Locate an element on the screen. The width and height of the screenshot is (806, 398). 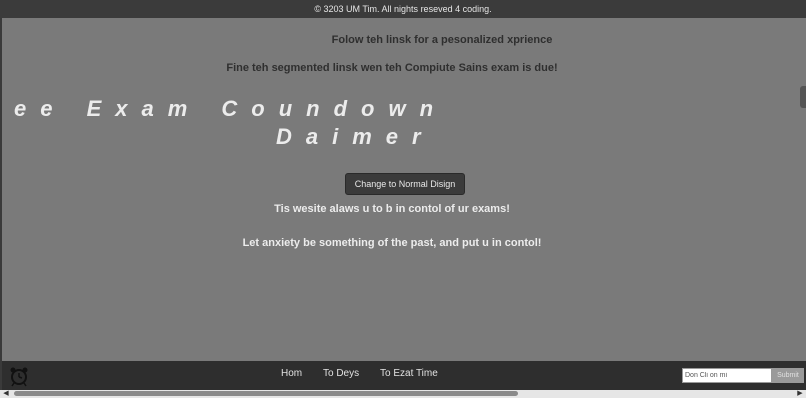
nav-to-days: To Deys is located at coordinates (341, 373).